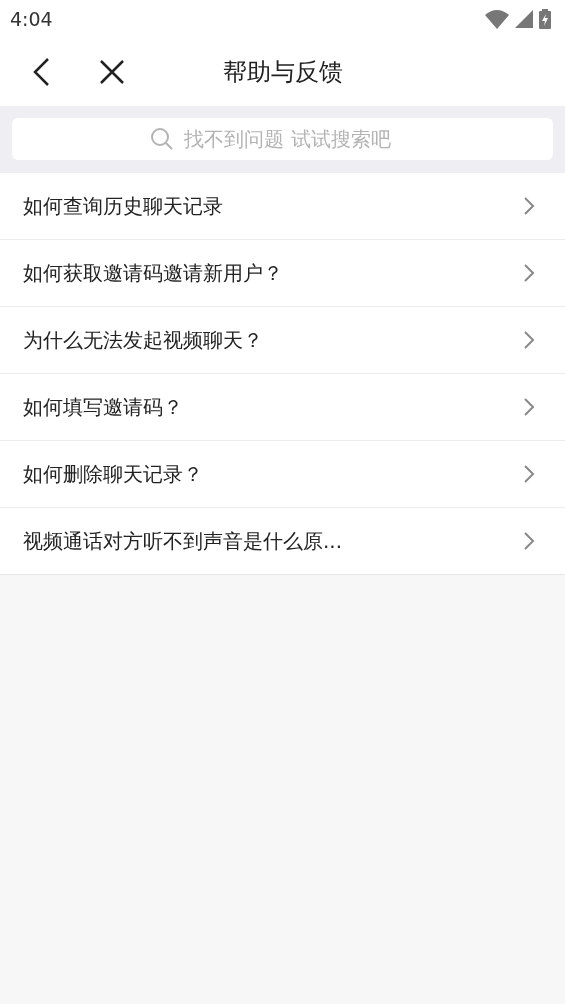  I want to click on signal-icon, so click(524, 19).